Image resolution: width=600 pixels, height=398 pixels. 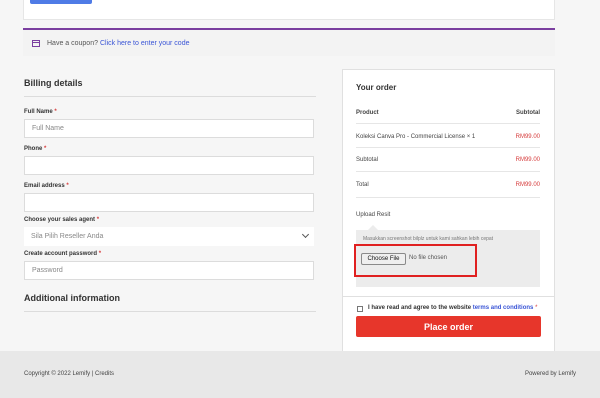 I want to click on additional-info-title: Additional information, so click(x=72, y=298).